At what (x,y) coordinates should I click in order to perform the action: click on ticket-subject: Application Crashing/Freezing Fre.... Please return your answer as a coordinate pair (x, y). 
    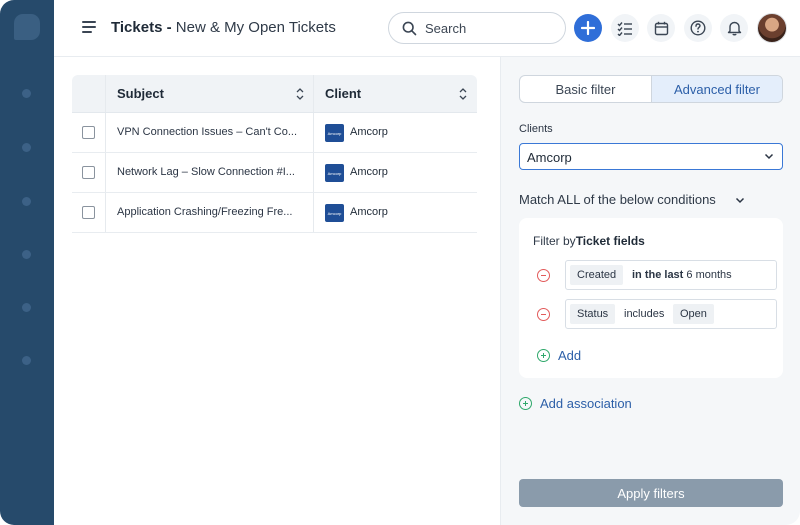
    Looking at the image, I should click on (211, 212).